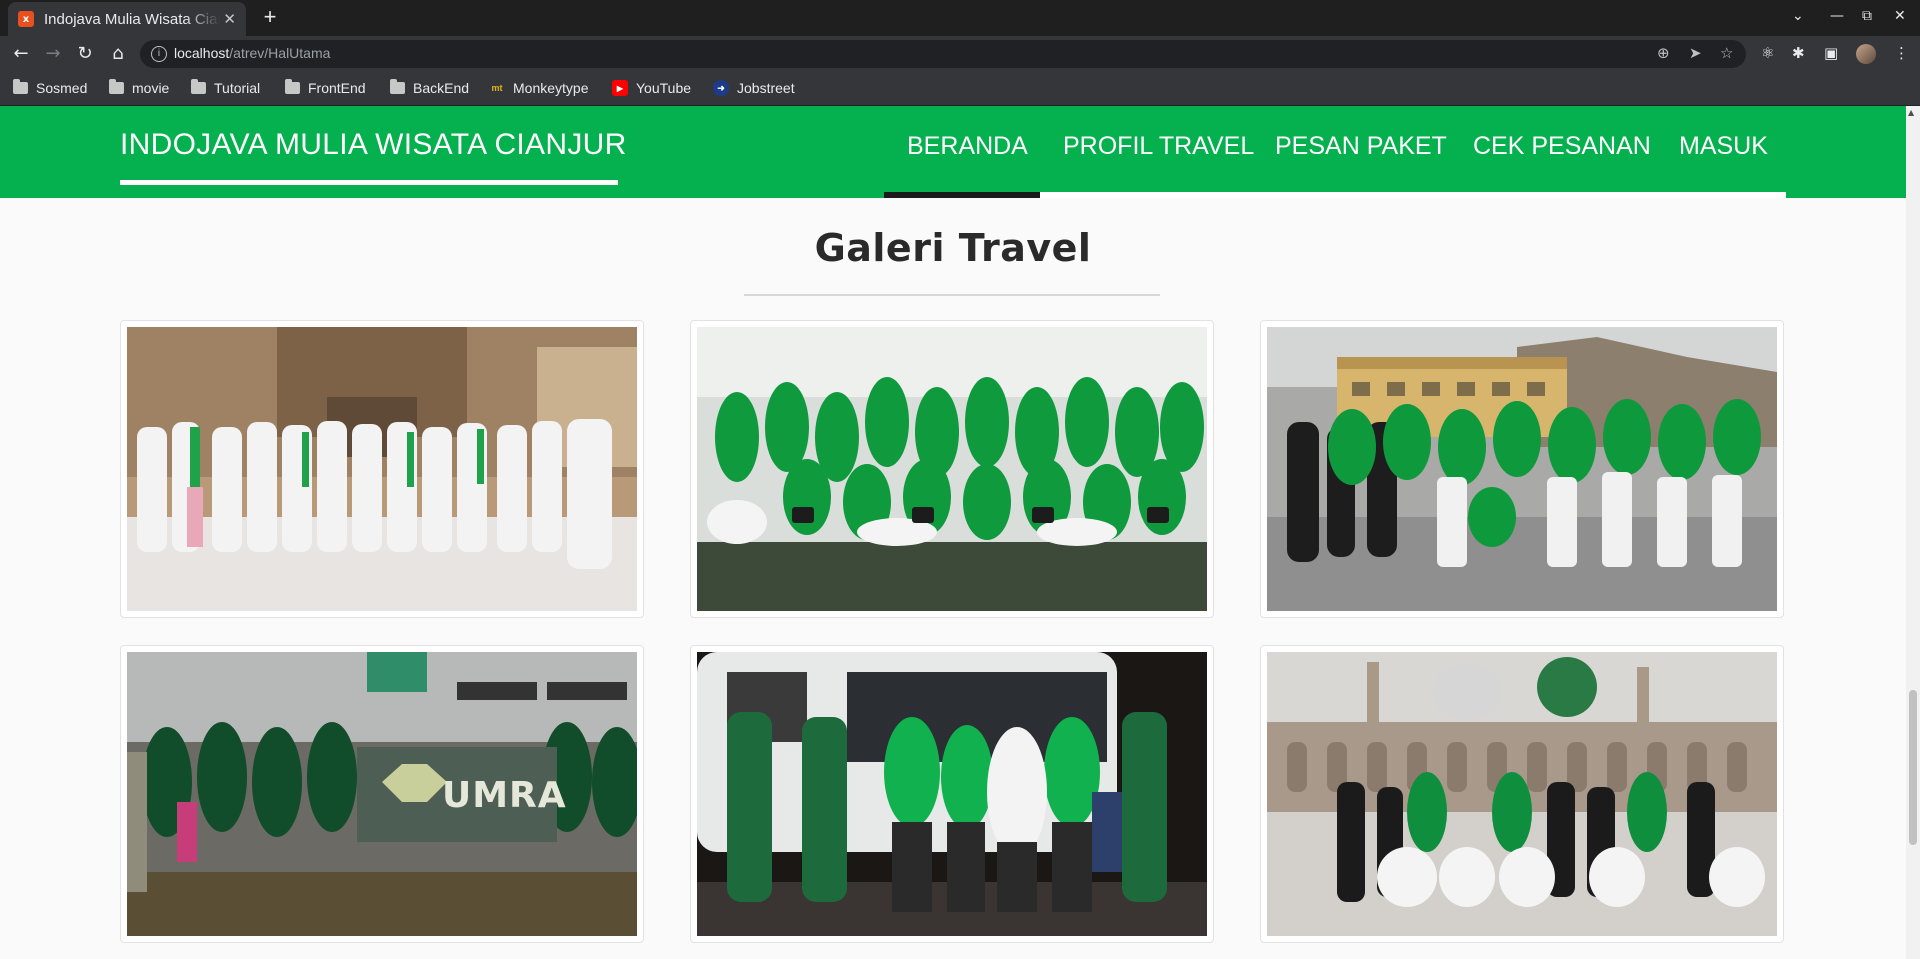  I want to click on new-tab-icon: +, so click(270, 18).